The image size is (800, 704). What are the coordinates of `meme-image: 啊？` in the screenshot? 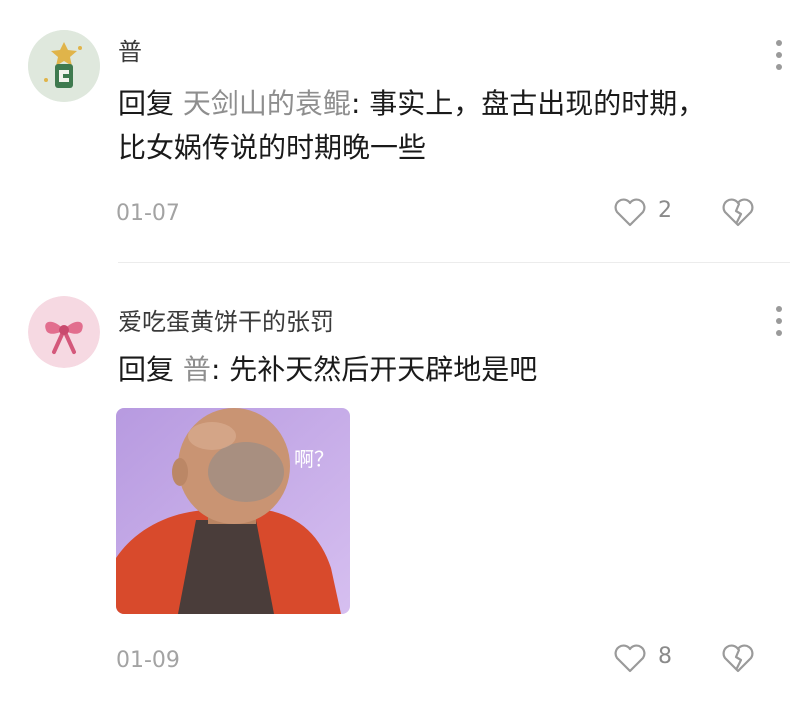 It's located at (233, 511).